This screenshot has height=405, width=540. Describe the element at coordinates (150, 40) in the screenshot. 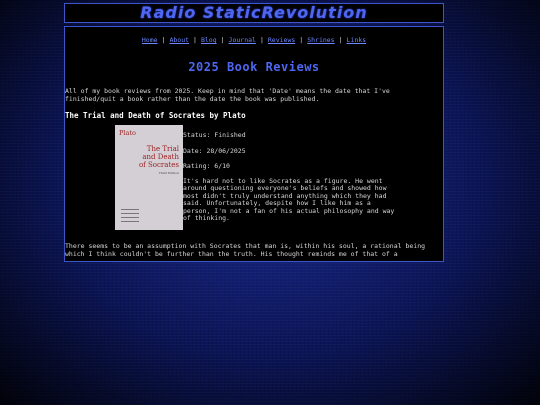

I see `nav-link-home: Home` at that location.